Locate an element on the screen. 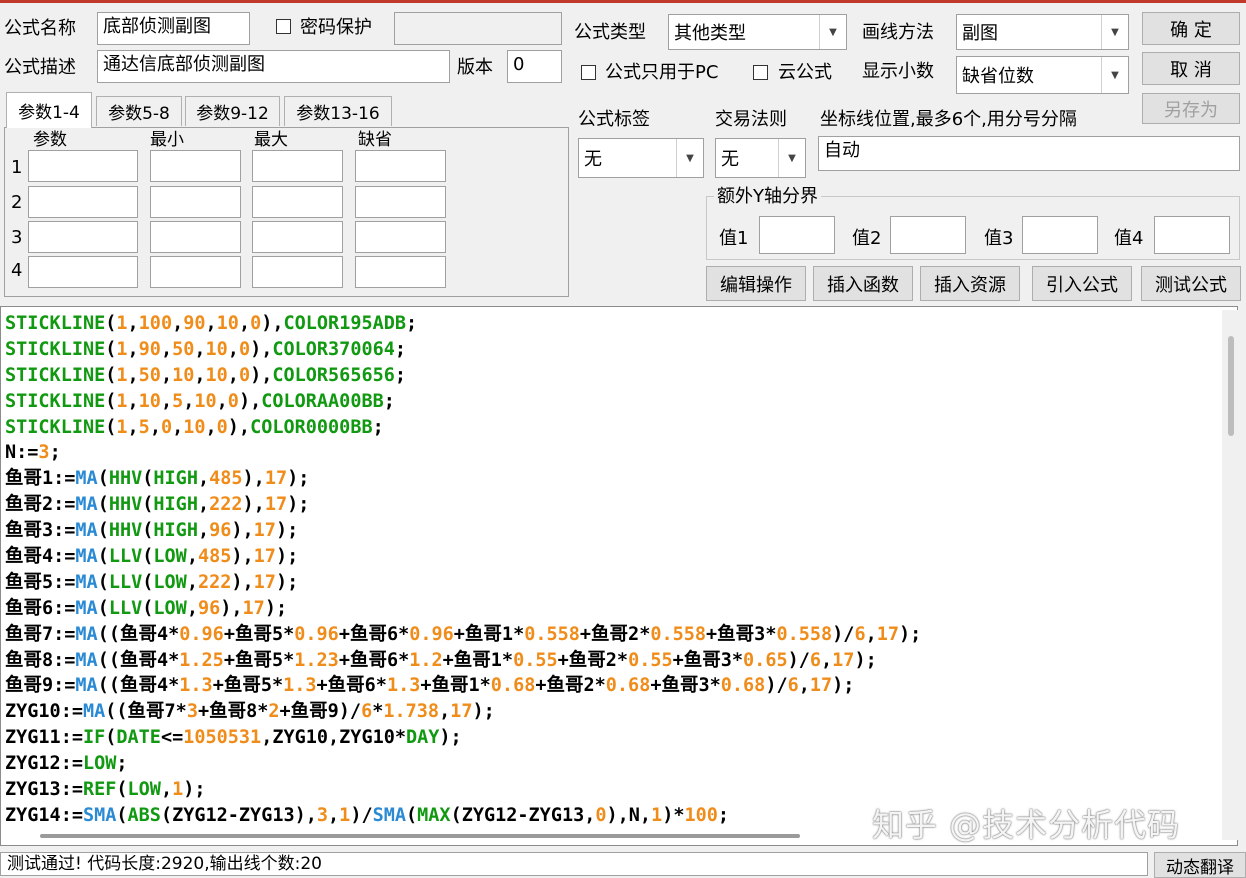 Image resolution: width=1246 pixels, height=878 pixels. vertical-scroll-thumb is located at coordinates (1231, 386).